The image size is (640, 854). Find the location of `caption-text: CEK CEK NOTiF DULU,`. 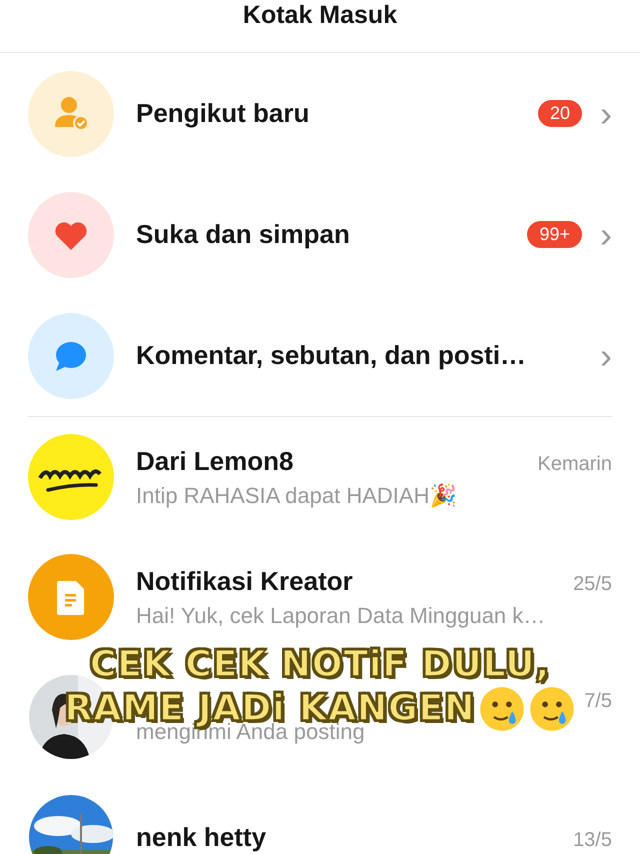

caption-text: CEK CEK NOTiF DULU, is located at coordinates (320, 665).